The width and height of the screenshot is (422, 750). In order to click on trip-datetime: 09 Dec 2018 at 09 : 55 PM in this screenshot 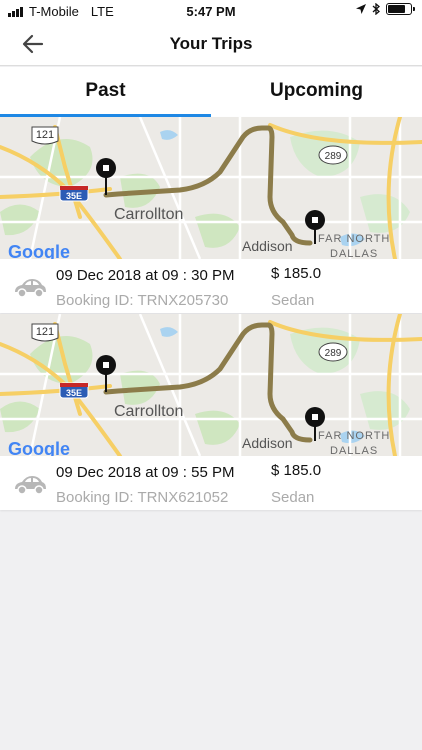, I will do `click(145, 472)`.